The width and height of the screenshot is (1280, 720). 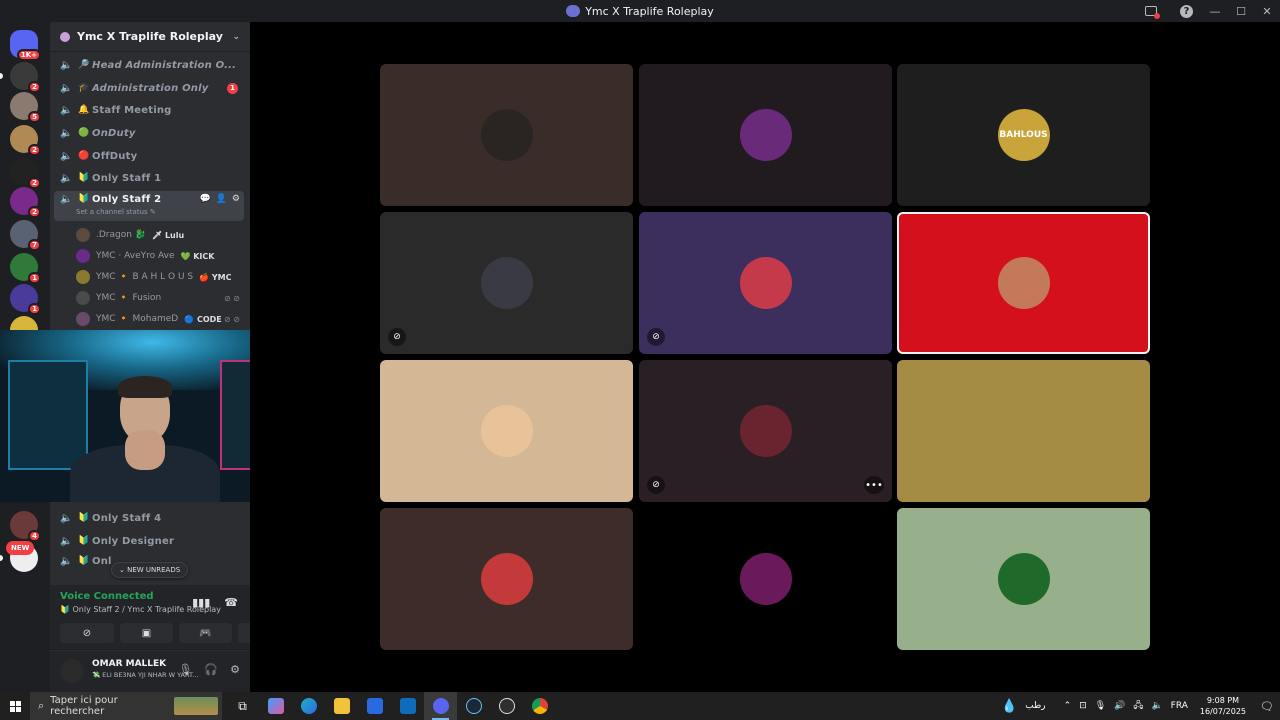 I want to click on screen-share-button: ▣, so click(x=146, y=633).